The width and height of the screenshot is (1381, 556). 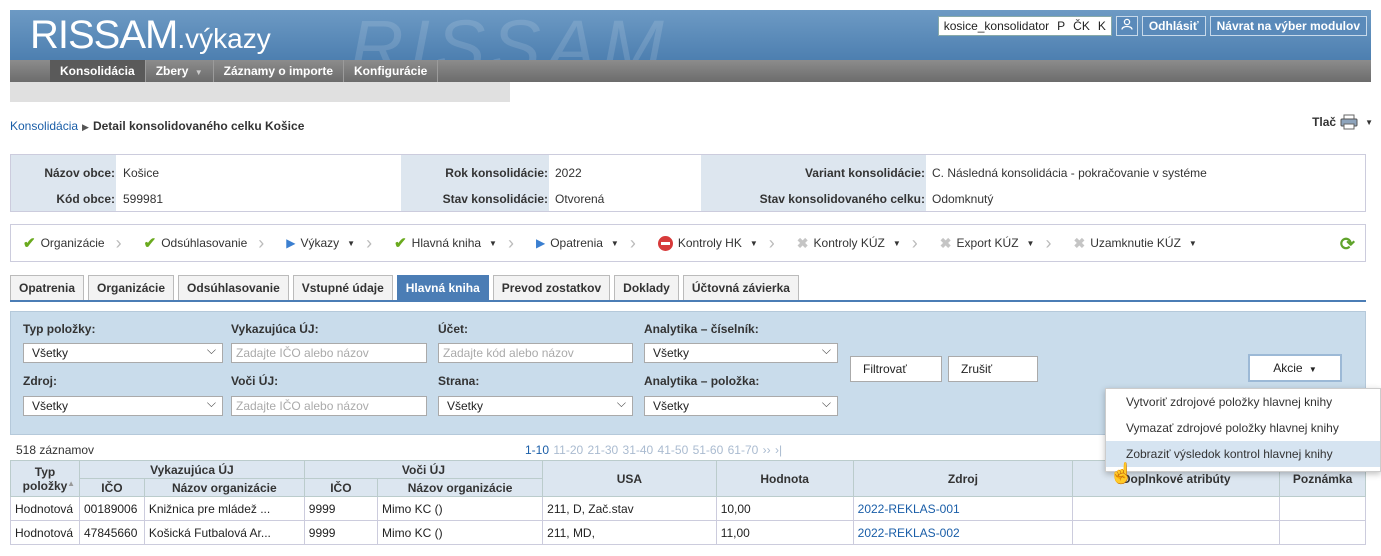 What do you see at coordinates (740, 287) in the screenshot?
I see `tab-uctovna-zavierka: Účtovná závierka` at bounding box center [740, 287].